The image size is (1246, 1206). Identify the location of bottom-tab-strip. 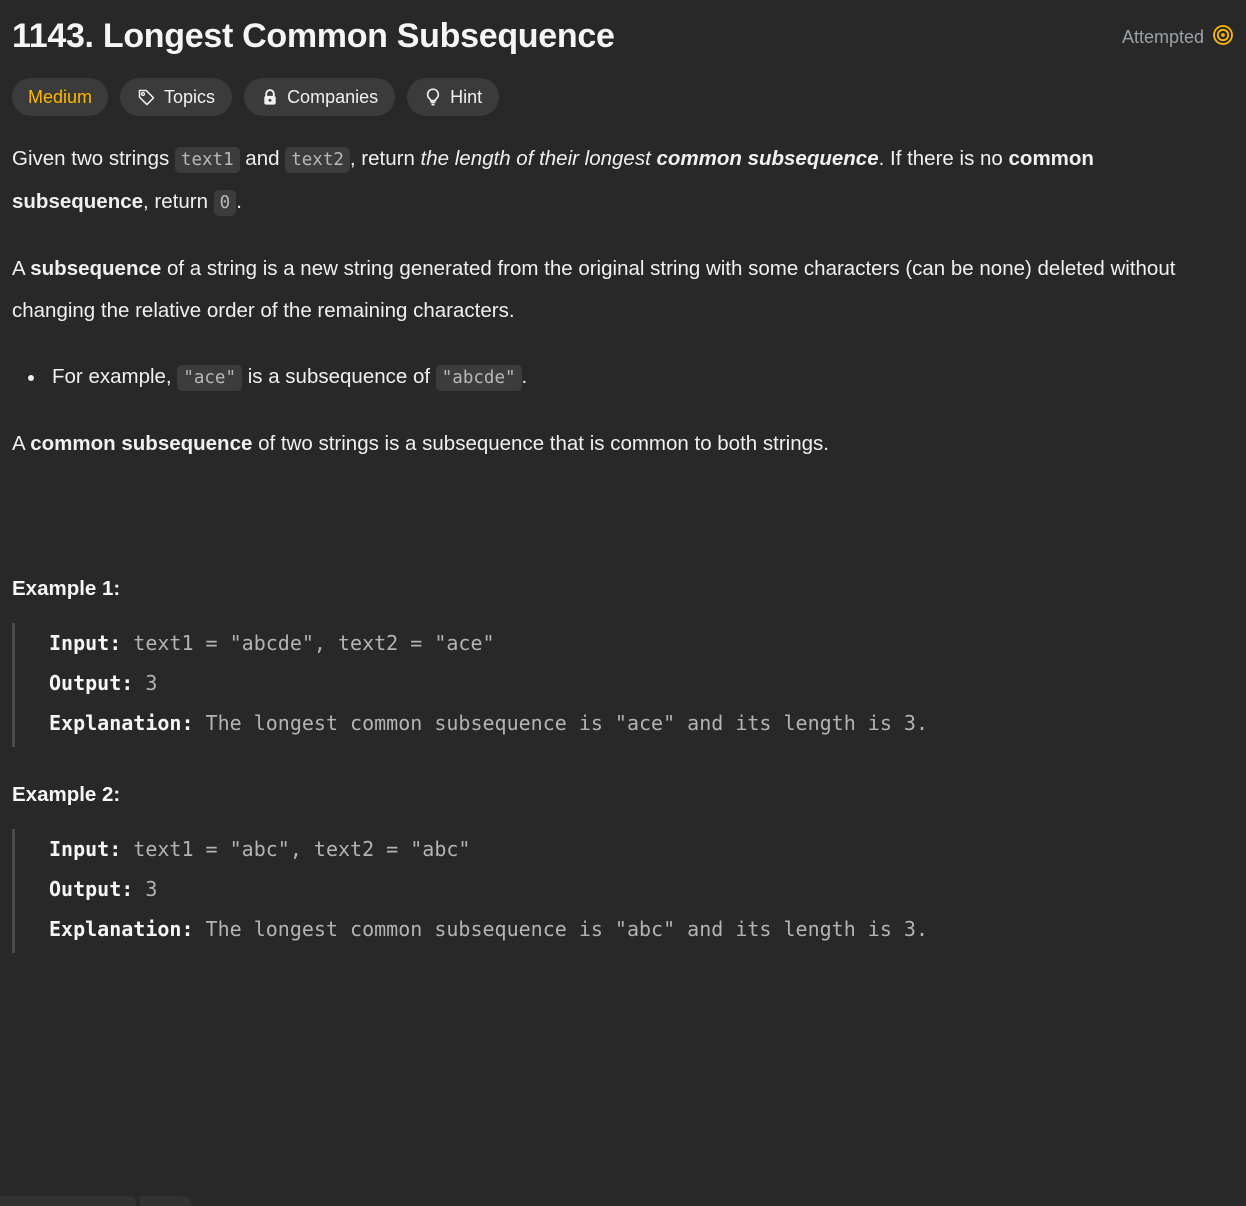
(623, 1201).